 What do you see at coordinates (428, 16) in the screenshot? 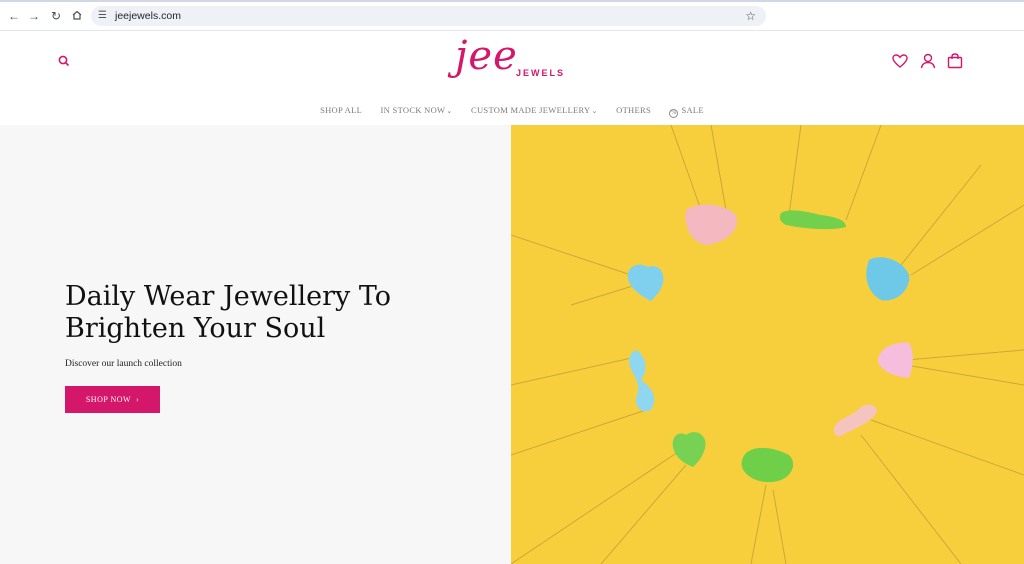
I see `address-bar: ☰ jeejewels.com ☆` at bounding box center [428, 16].